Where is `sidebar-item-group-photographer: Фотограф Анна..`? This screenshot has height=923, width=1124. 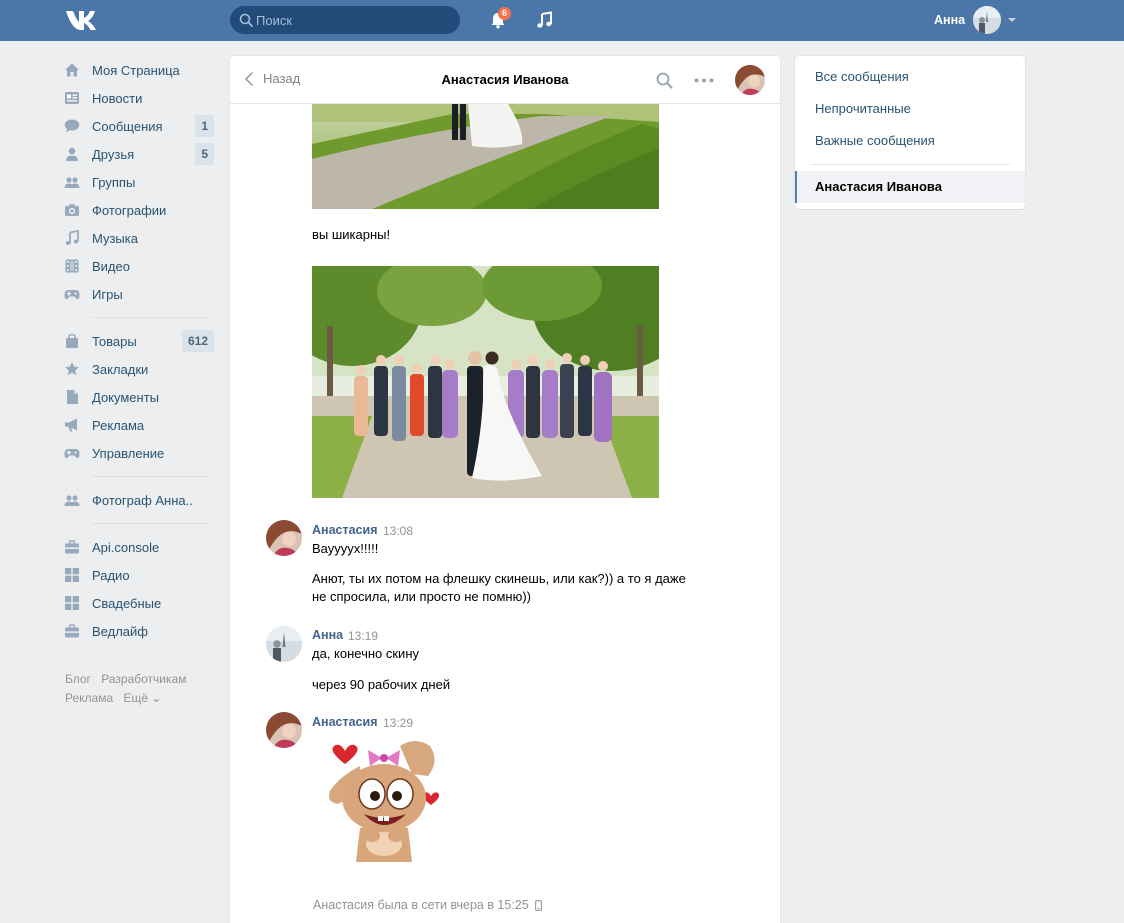 sidebar-item-group-photographer: Фотограф Анна.. is located at coordinates (139, 500).